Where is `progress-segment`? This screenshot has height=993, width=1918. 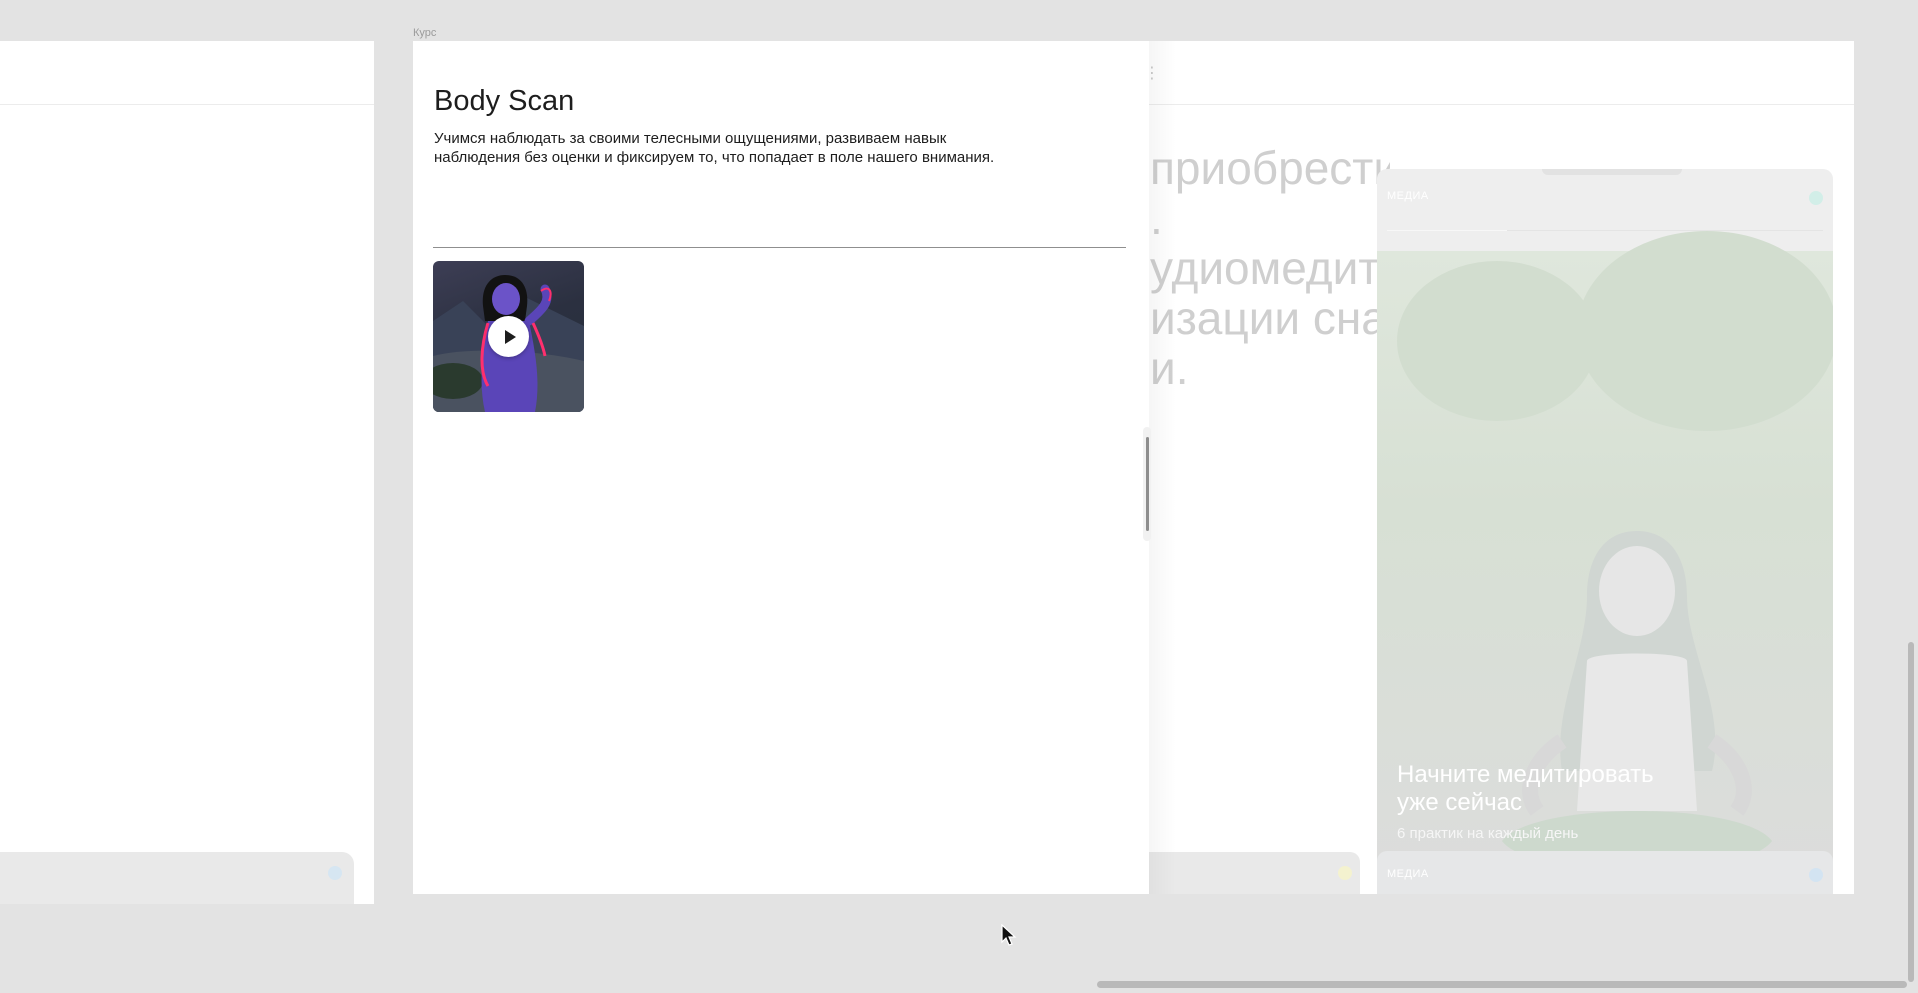
progress-segment is located at coordinates (1447, 230).